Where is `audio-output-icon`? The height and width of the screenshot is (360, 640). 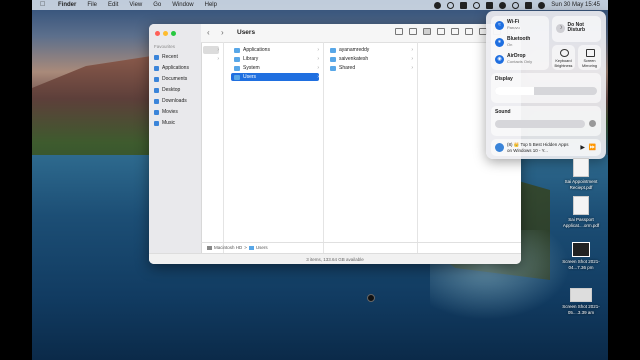 audio-output-icon is located at coordinates (592, 123).